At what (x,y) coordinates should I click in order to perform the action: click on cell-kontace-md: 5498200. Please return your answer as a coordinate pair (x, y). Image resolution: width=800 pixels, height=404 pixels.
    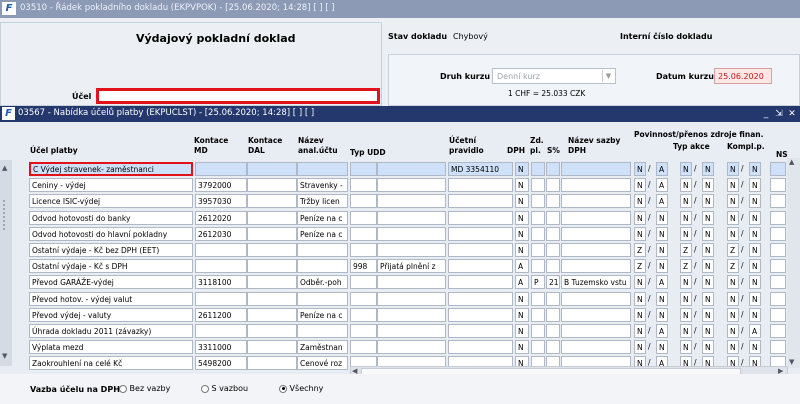
    Looking at the image, I should click on (221, 363).